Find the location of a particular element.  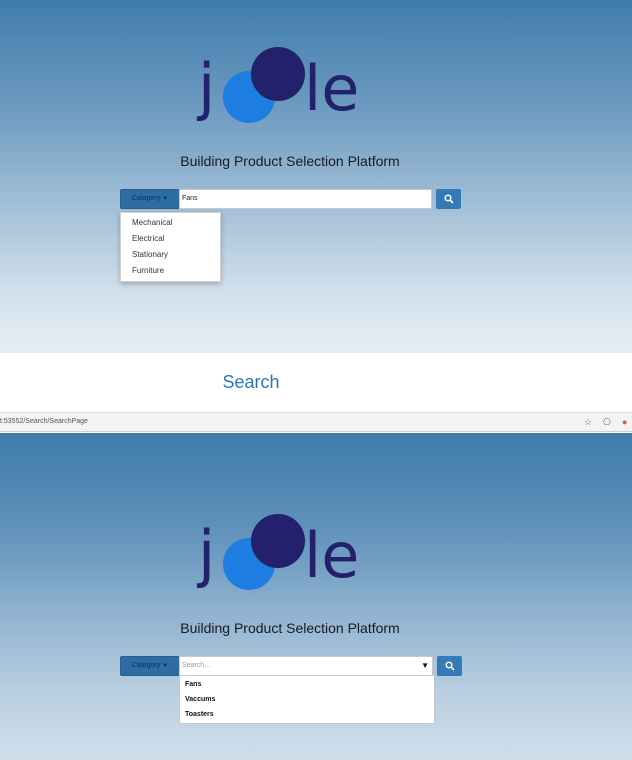

logo-dark-circle is located at coordinates (278, 74).